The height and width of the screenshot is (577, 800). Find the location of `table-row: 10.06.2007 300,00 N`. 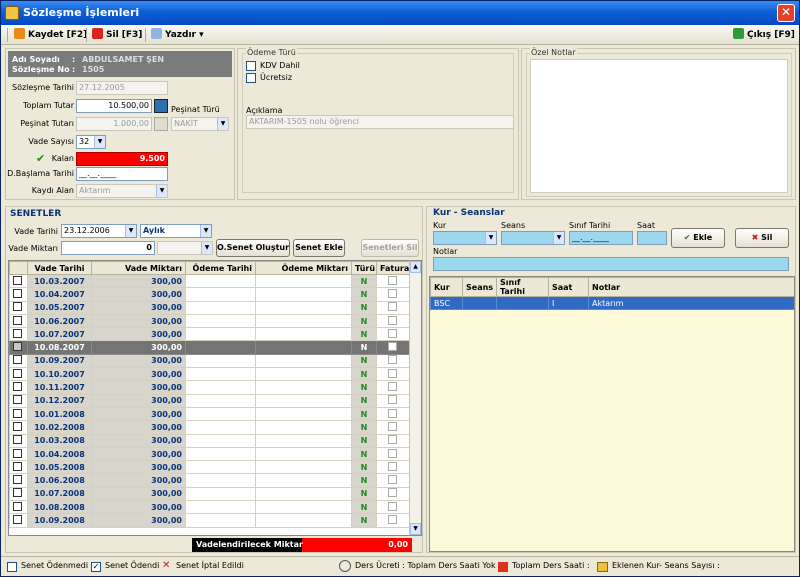

table-row: 10.06.2007 300,00 N is located at coordinates (210, 321).